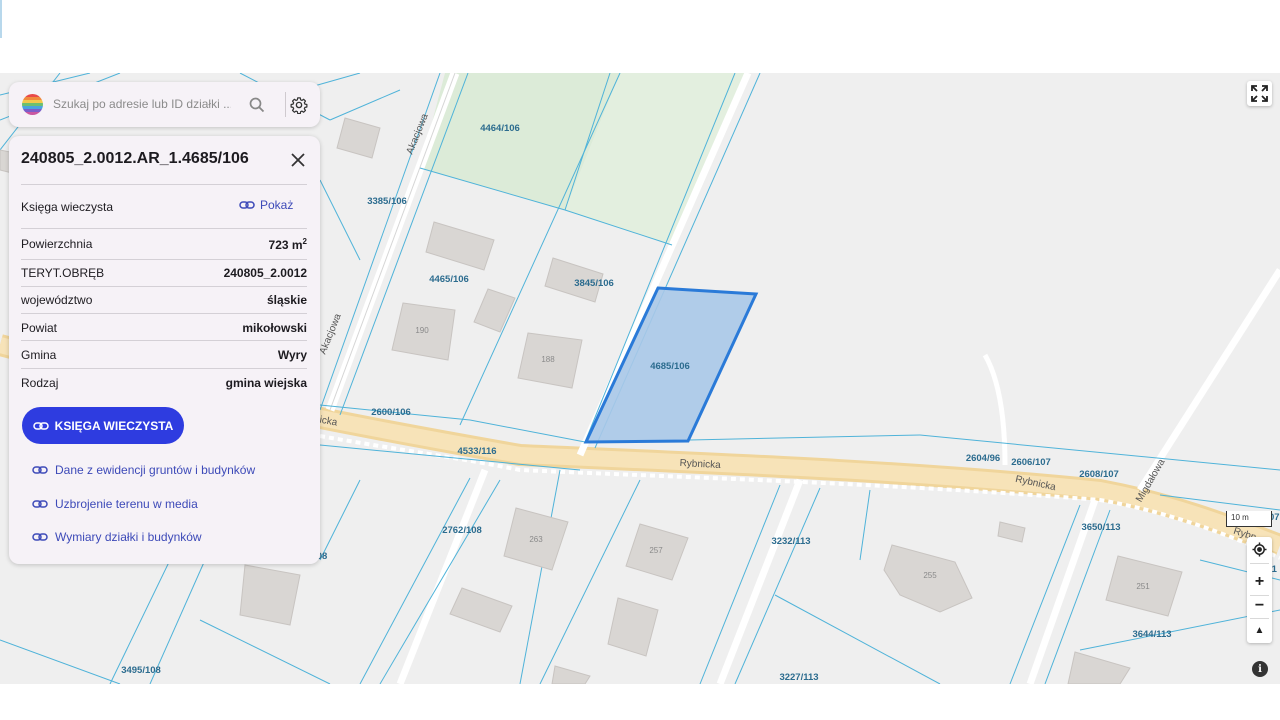 This screenshot has width=1280, height=720. What do you see at coordinates (462, 530) in the screenshot?
I see `parcel-label: 2762/108` at bounding box center [462, 530].